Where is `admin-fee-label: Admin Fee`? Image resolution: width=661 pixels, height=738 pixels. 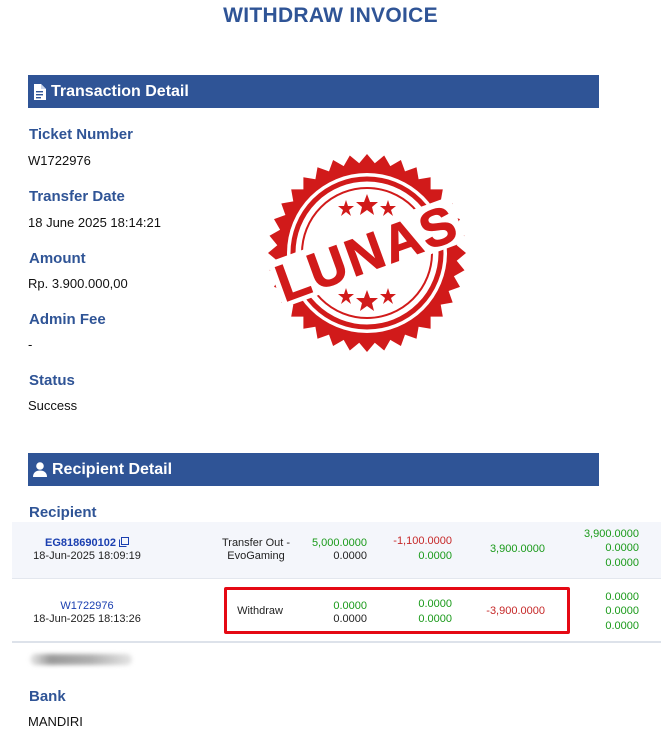
admin-fee-label: Admin Fee is located at coordinates (67, 319).